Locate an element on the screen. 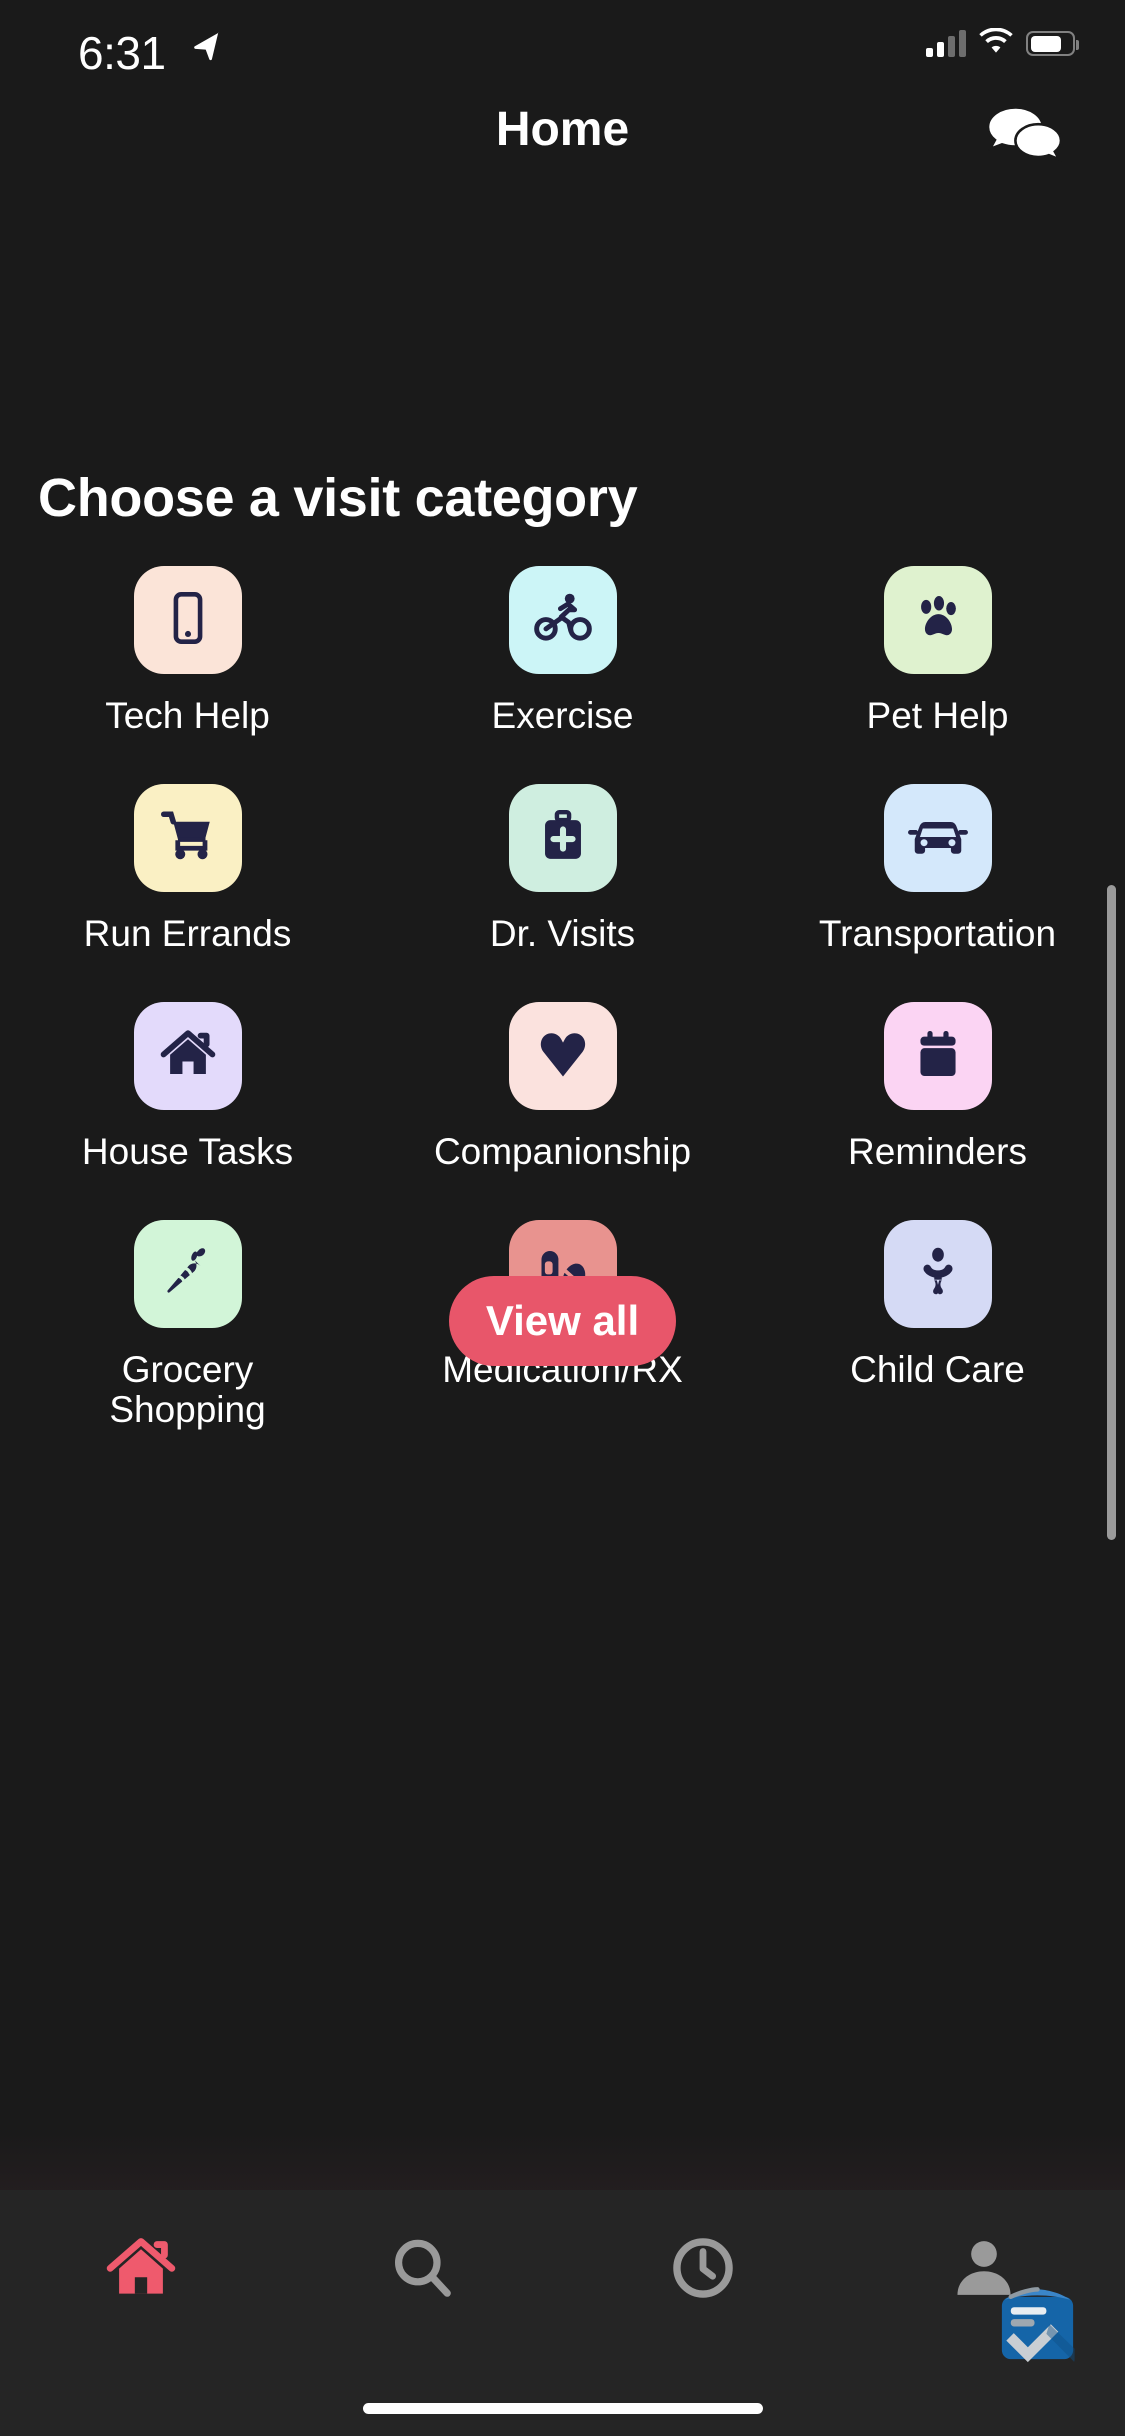 This screenshot has width=1125, height=2436. category-item-companionship: Companionship is located at coordinates (562, 1111).